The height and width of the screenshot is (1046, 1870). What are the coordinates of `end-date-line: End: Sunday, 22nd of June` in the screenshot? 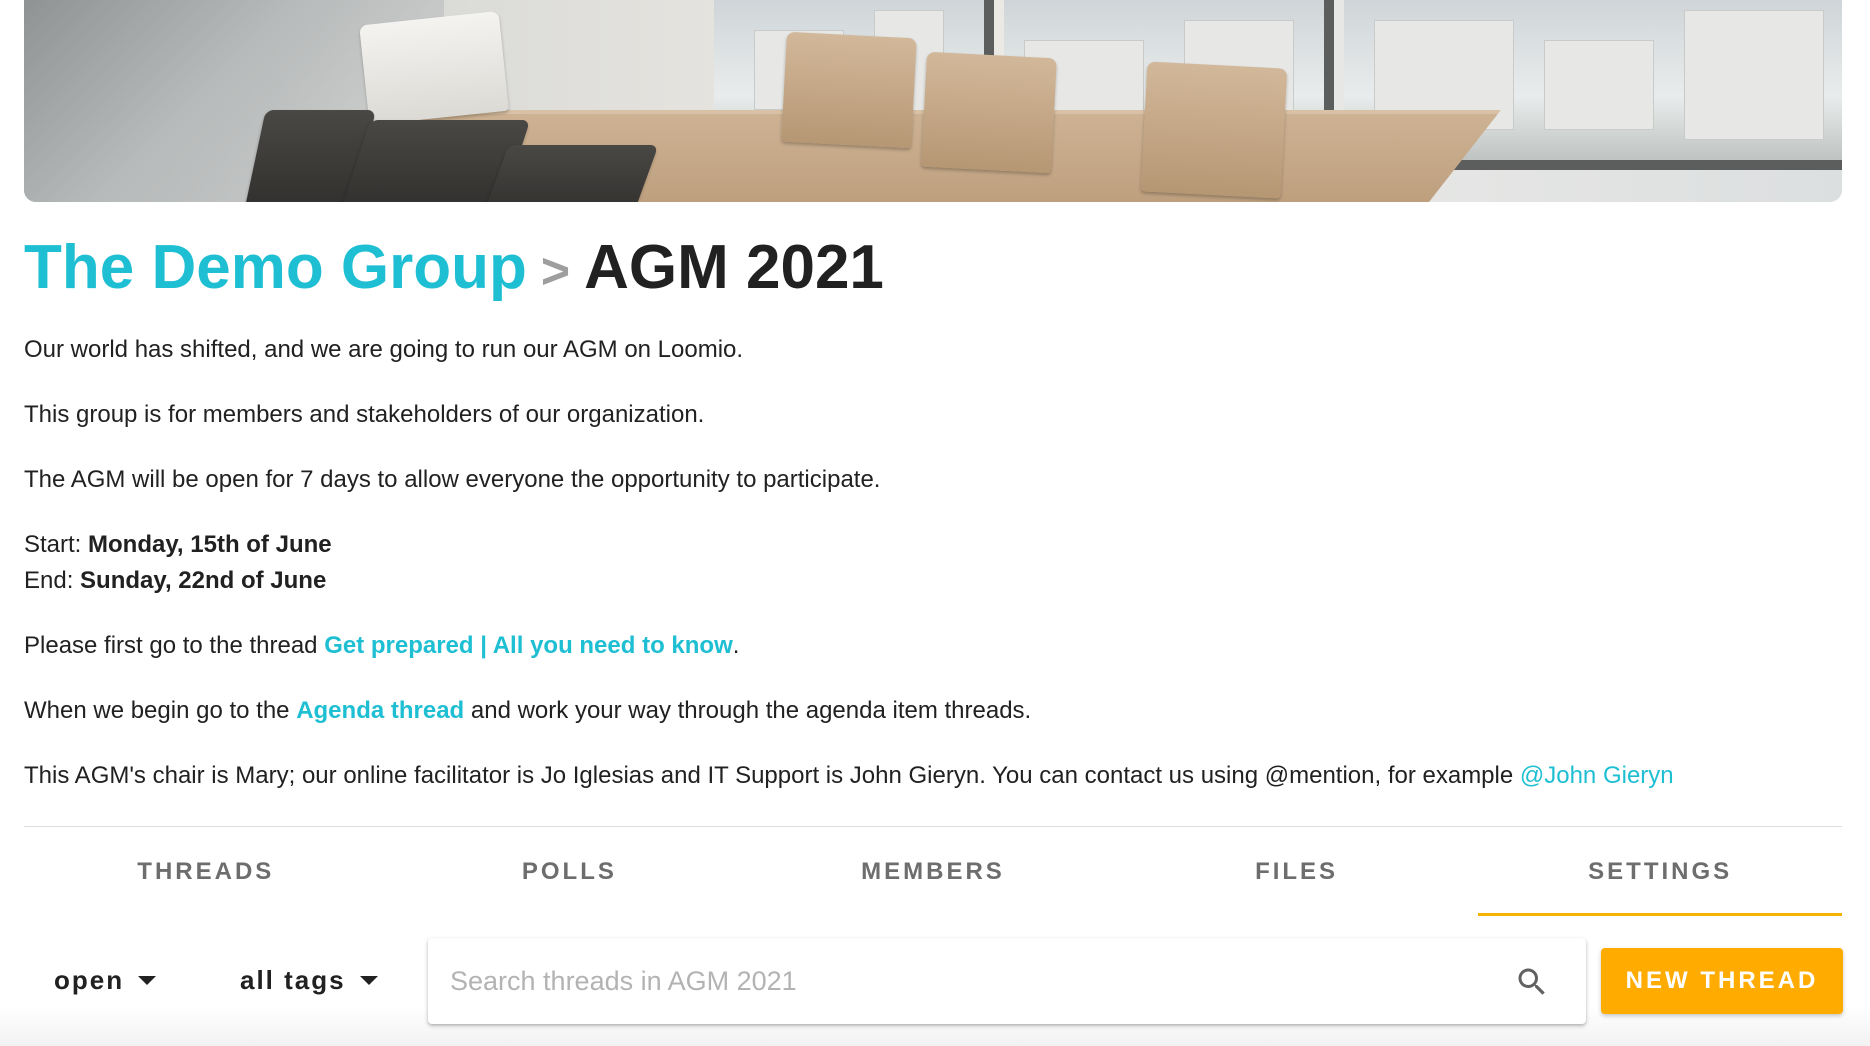 It's located at (939, 581).